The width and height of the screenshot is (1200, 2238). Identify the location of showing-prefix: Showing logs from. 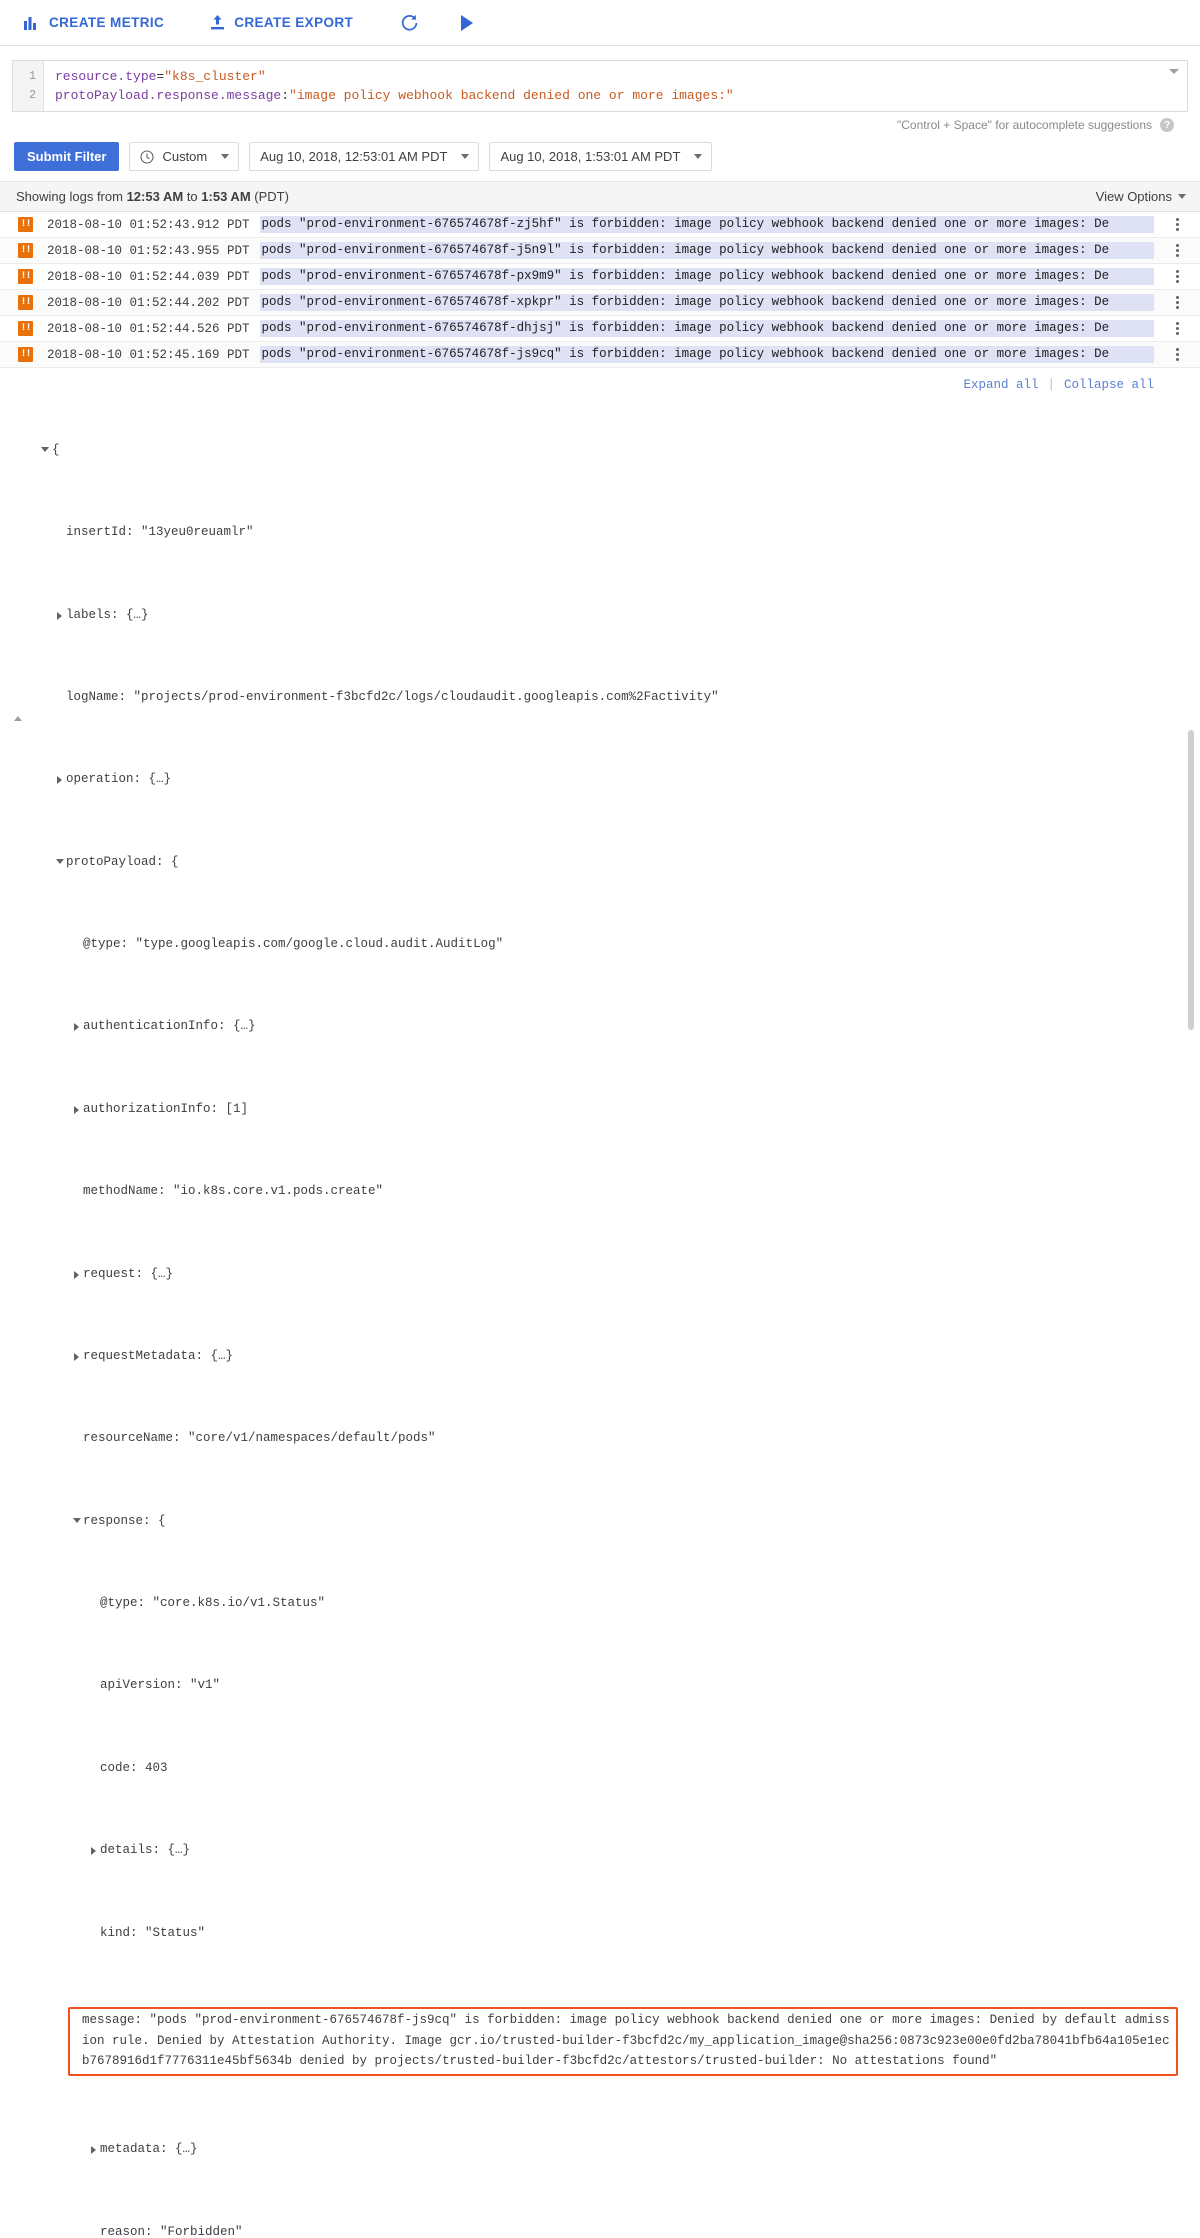
(69, 196).